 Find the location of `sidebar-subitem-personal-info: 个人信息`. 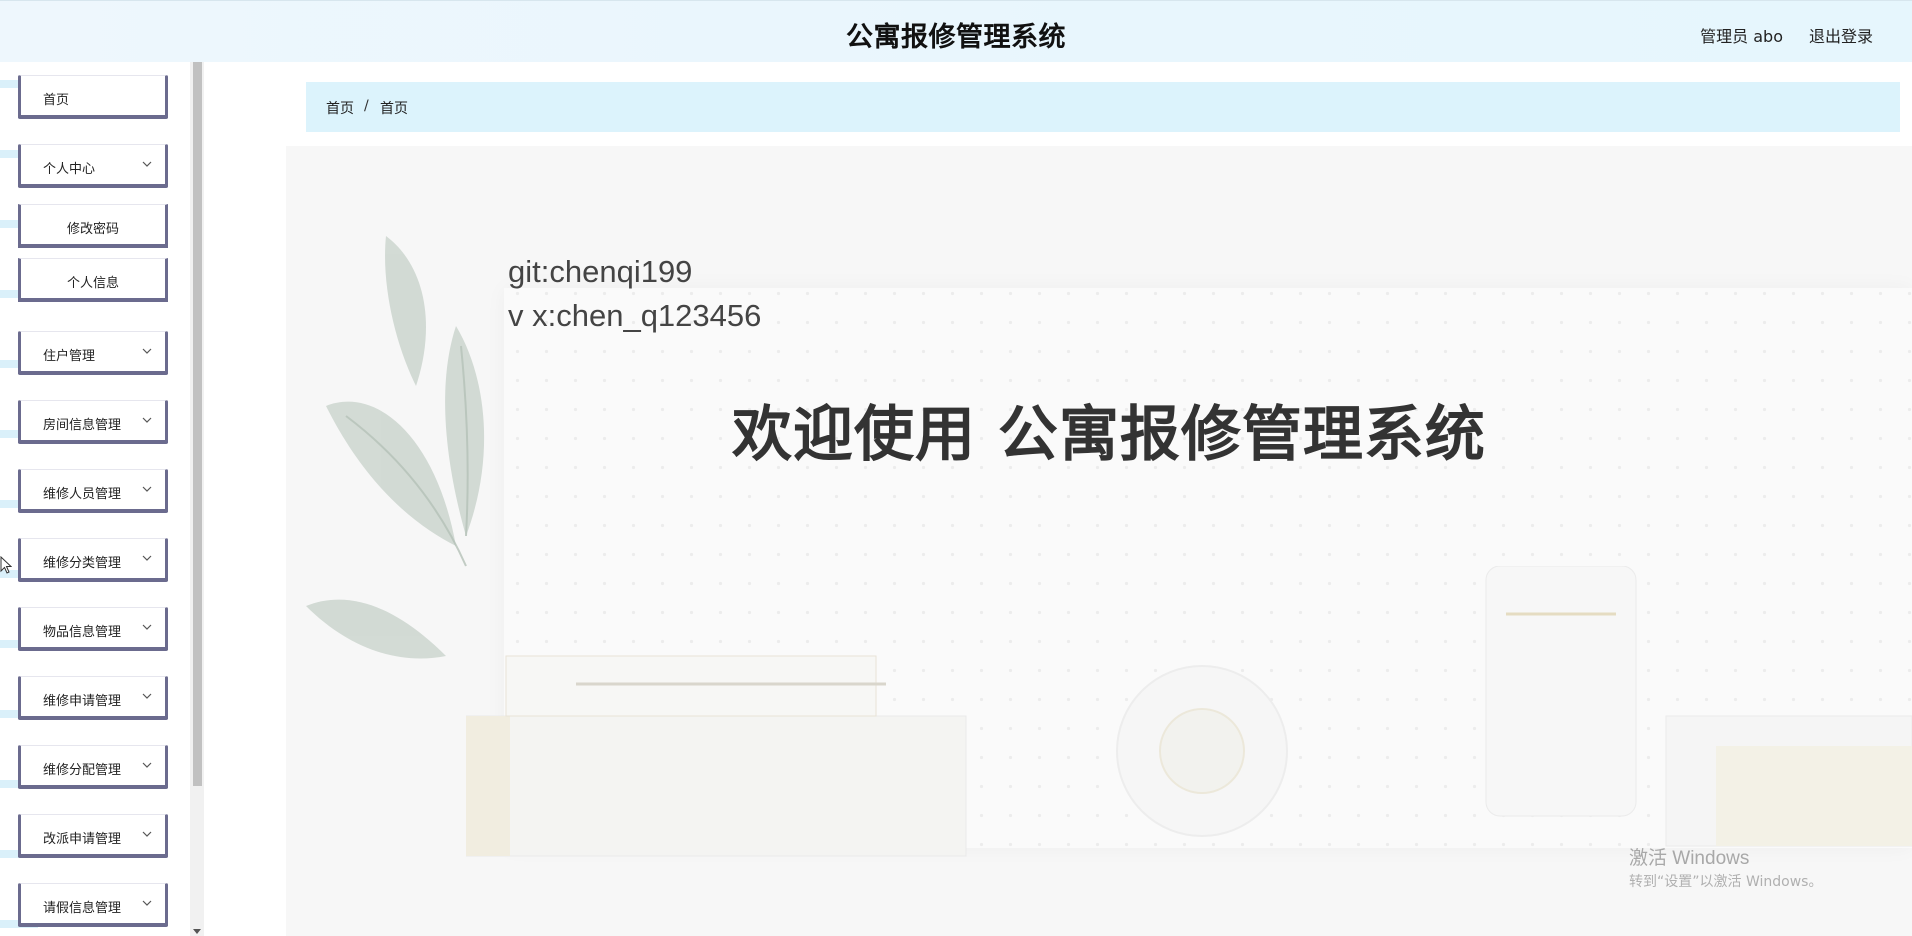

sidebar-subitem-personal-info: 个人信息 is located at coordinates (93, 280).